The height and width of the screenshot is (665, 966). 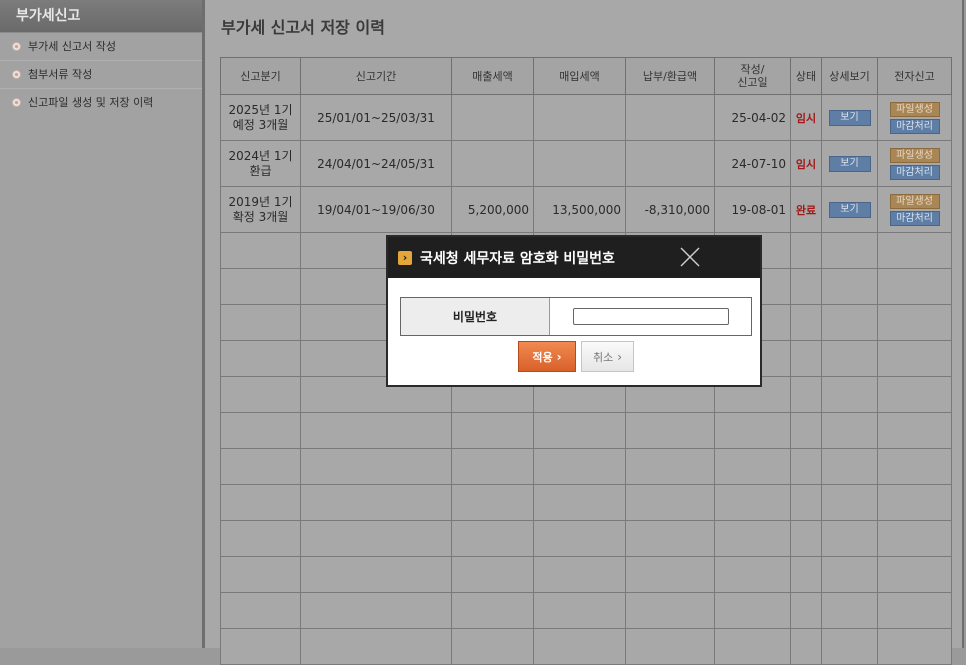 What do you see at coordinates (752, 117) in the screenshot?
I see `cell-date: 25-04-02` at bounding box center [752, 117].